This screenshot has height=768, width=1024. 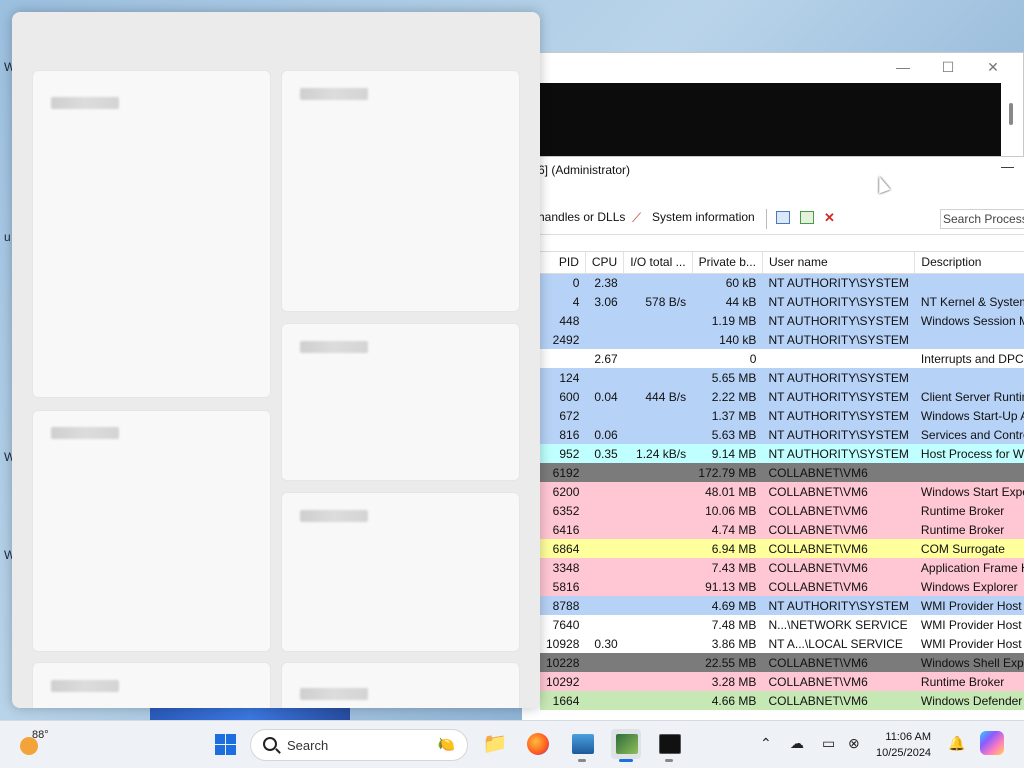 I want to click on cell-description: Windows Defender, so click(x=971, y=700).